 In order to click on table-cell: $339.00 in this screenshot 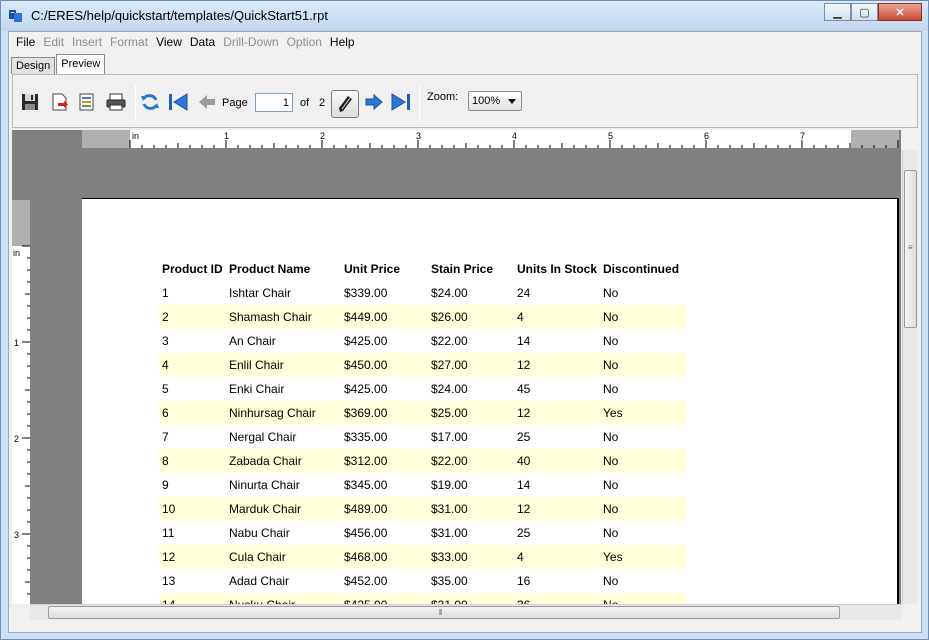, I will do `click(366, 293)`.